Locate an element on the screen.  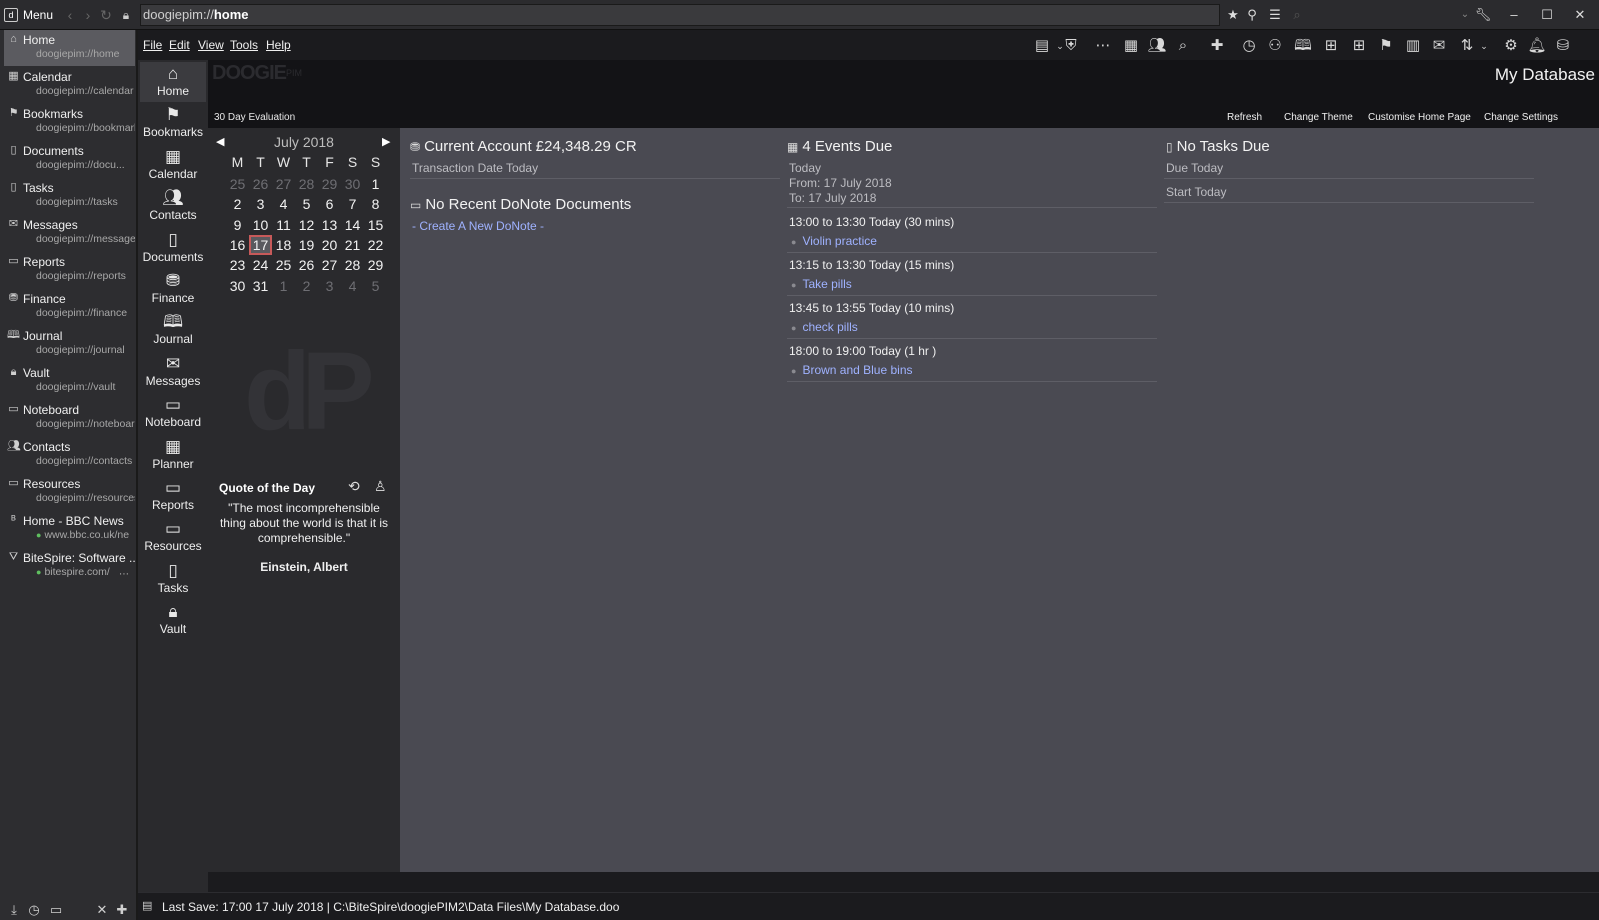
clock-icon: ◷ is located at coordinates (1249, 46).